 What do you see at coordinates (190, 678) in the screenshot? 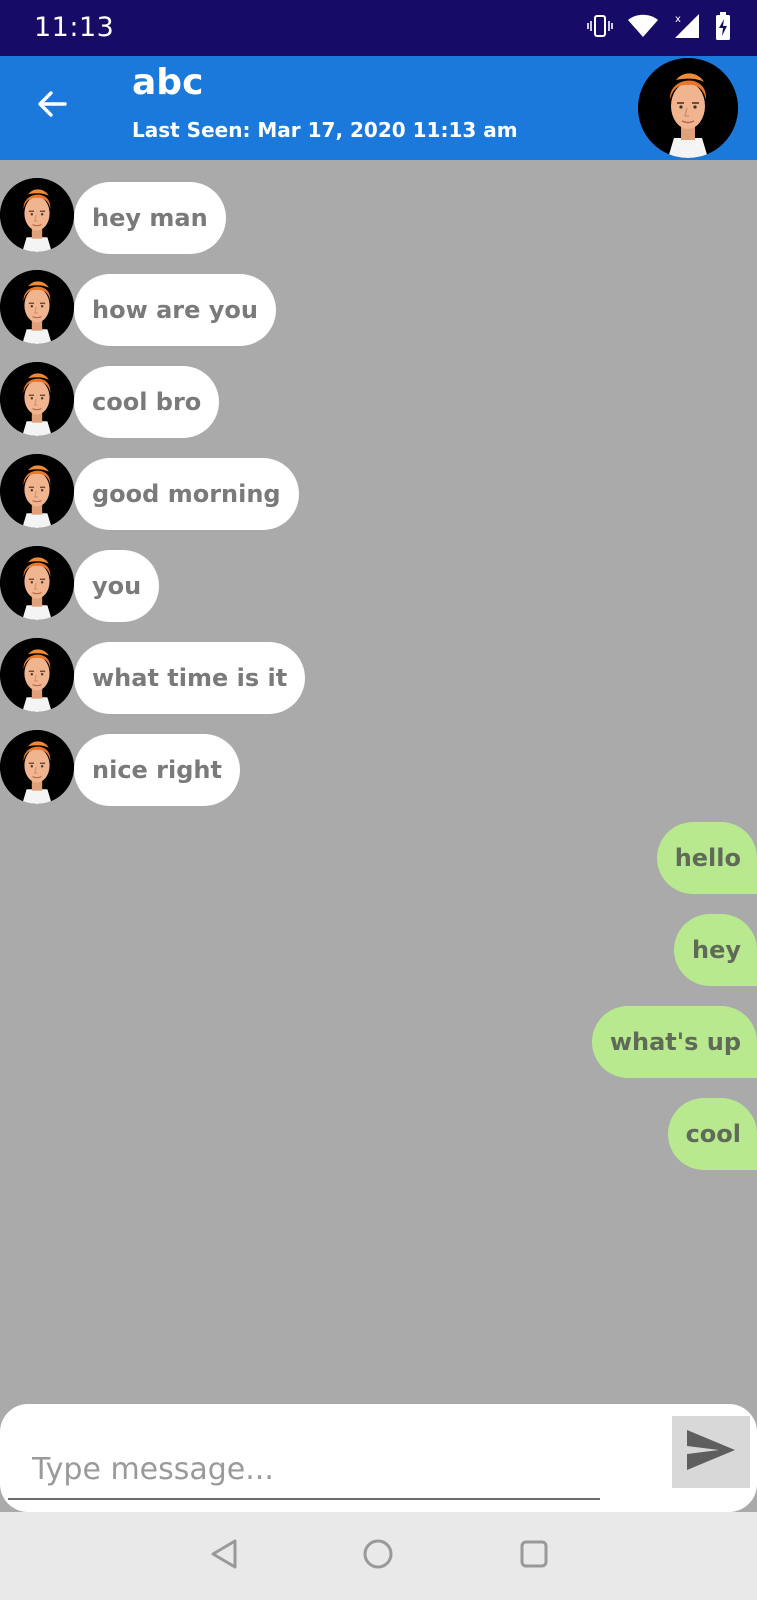
I see `incoming-message-bubble: what time is it` at bounding box center [190, 678].